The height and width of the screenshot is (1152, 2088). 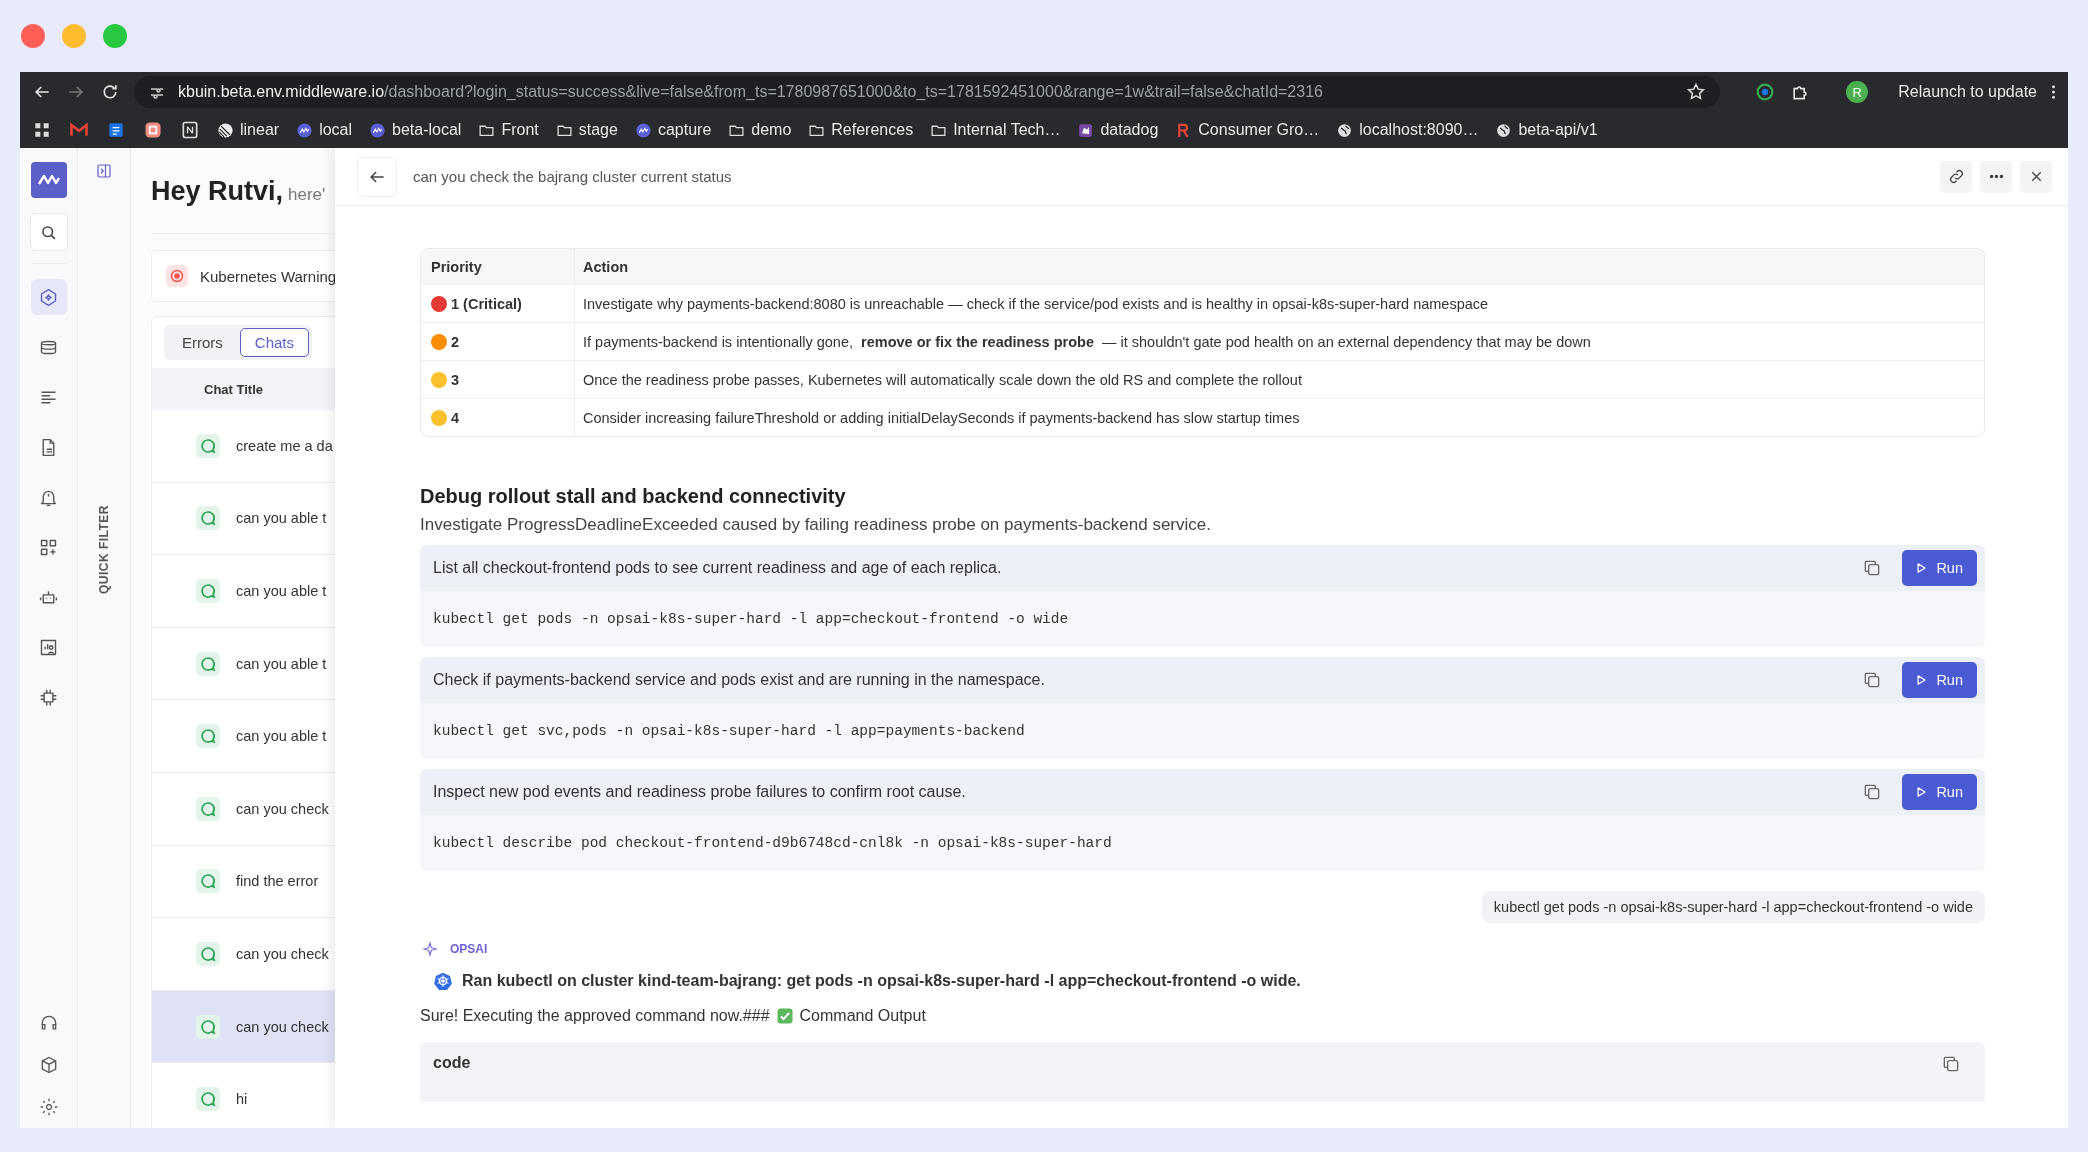 What do you see at coordinates (2053, 92) in the screenshot?
I see `more-icon` at bounding box center [2053, 92].